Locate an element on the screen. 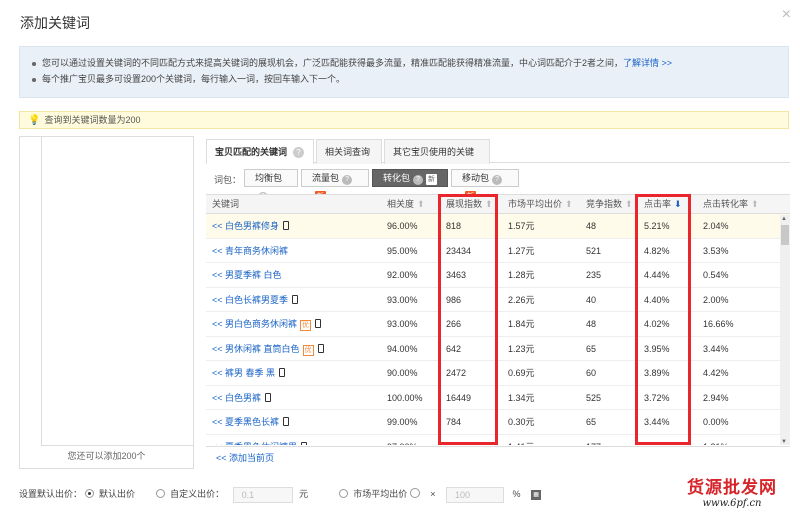 The width and height of the screenshot is (800, 517). package-traffic-label: 流量包 is located at coordinates (326, 178).